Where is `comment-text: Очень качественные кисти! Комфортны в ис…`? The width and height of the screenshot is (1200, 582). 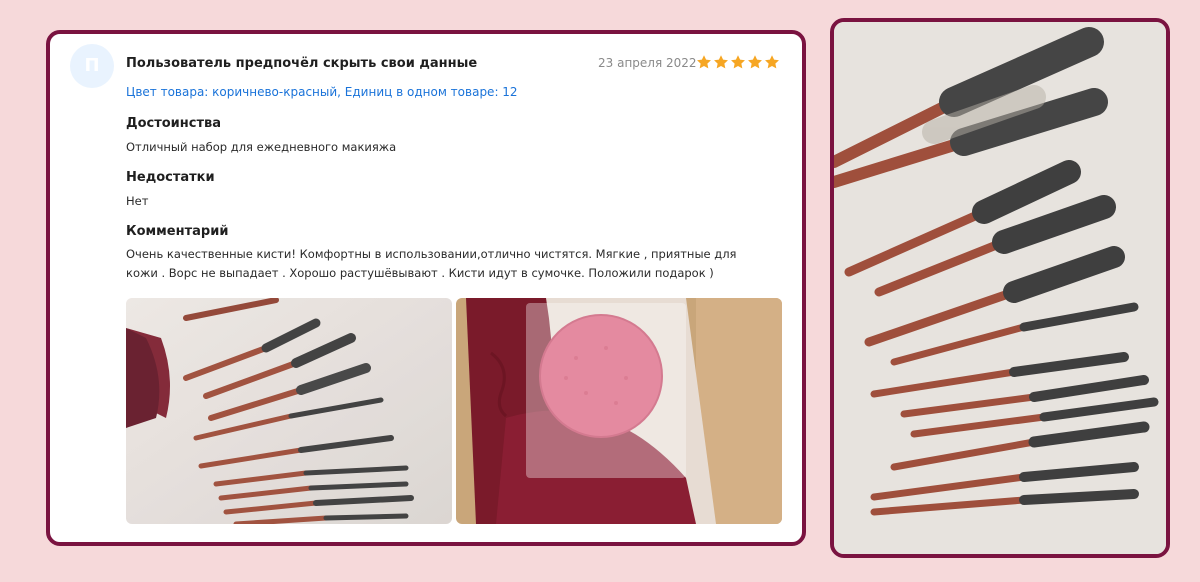 comment-text: Очень качественные кисти! Комфортны в ис… is located at coordinates (431, 263).